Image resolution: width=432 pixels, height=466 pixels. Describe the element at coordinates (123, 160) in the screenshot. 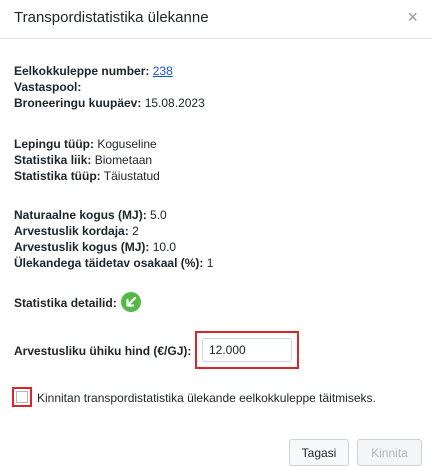

I see `stat-kind-value: Biometaan` at that location.